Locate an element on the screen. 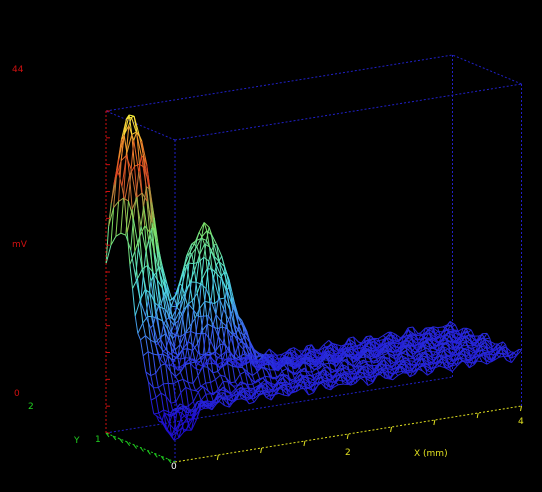 The width and height of the screenshot is (542, 492). z-tick-label-max: 44 is located at coordinates (18, 70).